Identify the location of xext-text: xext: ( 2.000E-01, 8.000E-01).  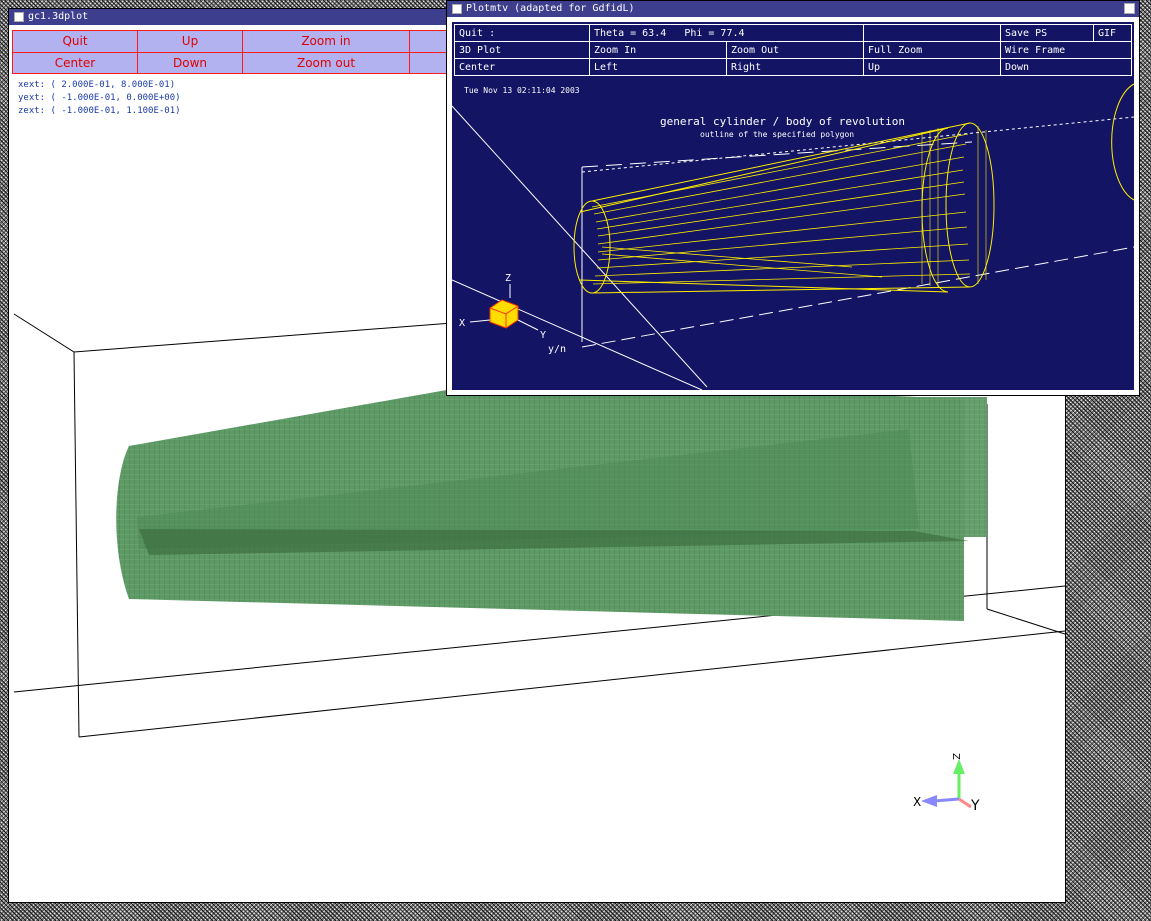
(97, 85).